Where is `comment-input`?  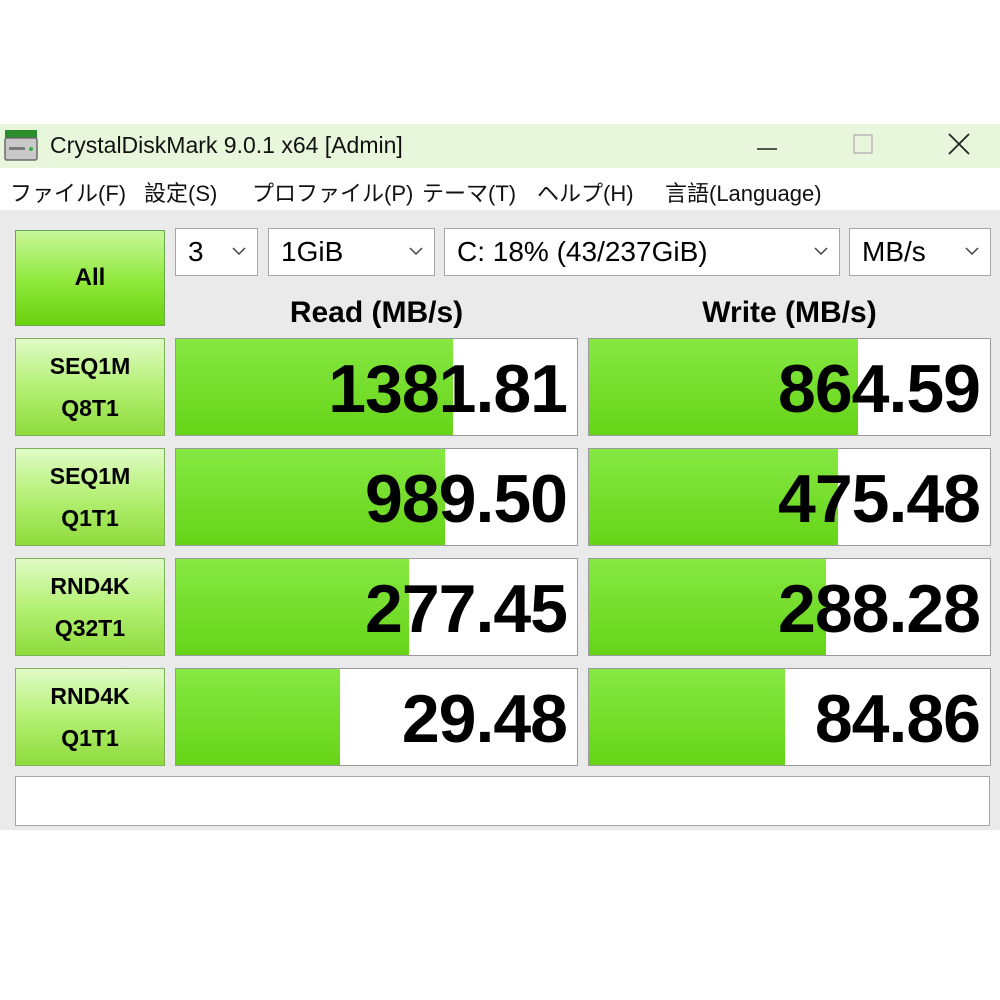
comment-input is located at coordinates (502, 801).